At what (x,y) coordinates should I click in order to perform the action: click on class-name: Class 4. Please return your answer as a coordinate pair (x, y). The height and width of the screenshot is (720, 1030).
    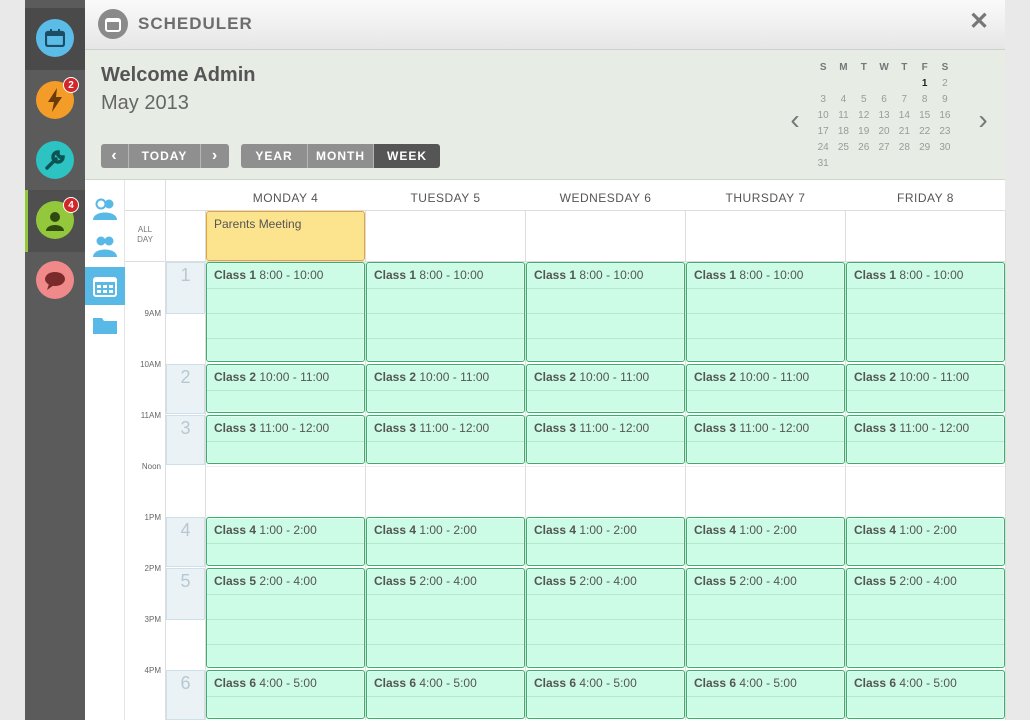
    Looking at the image, I should click on (875, 530).